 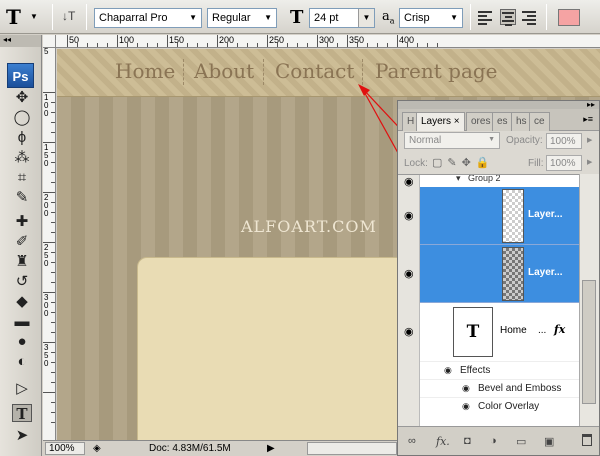 I want to click on fx-icon: fx, so click(x=559, y=329).